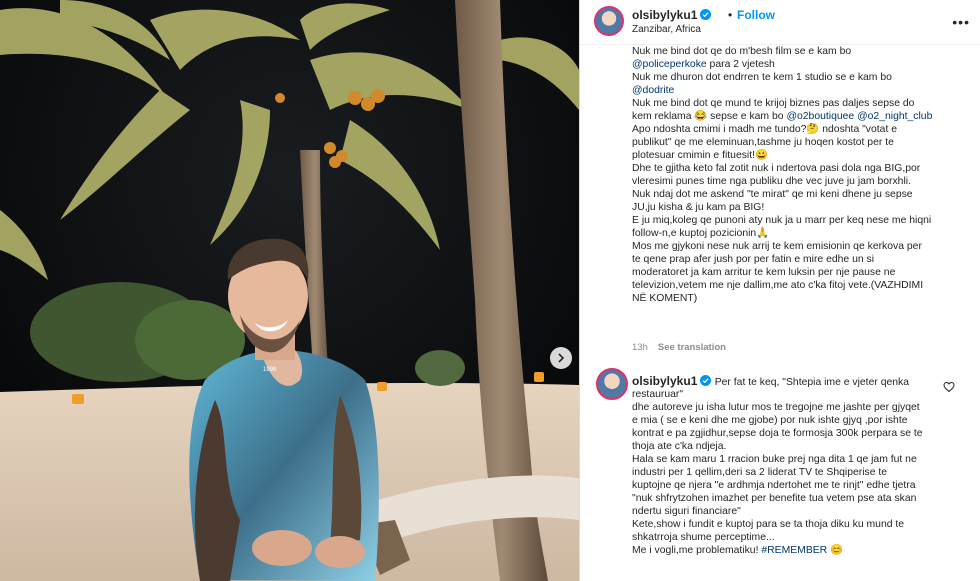 The image size is (980, 581). Describe the element at coordinates (961, 22) in the screenshot. I see `more-options-icon: •••` at that location.